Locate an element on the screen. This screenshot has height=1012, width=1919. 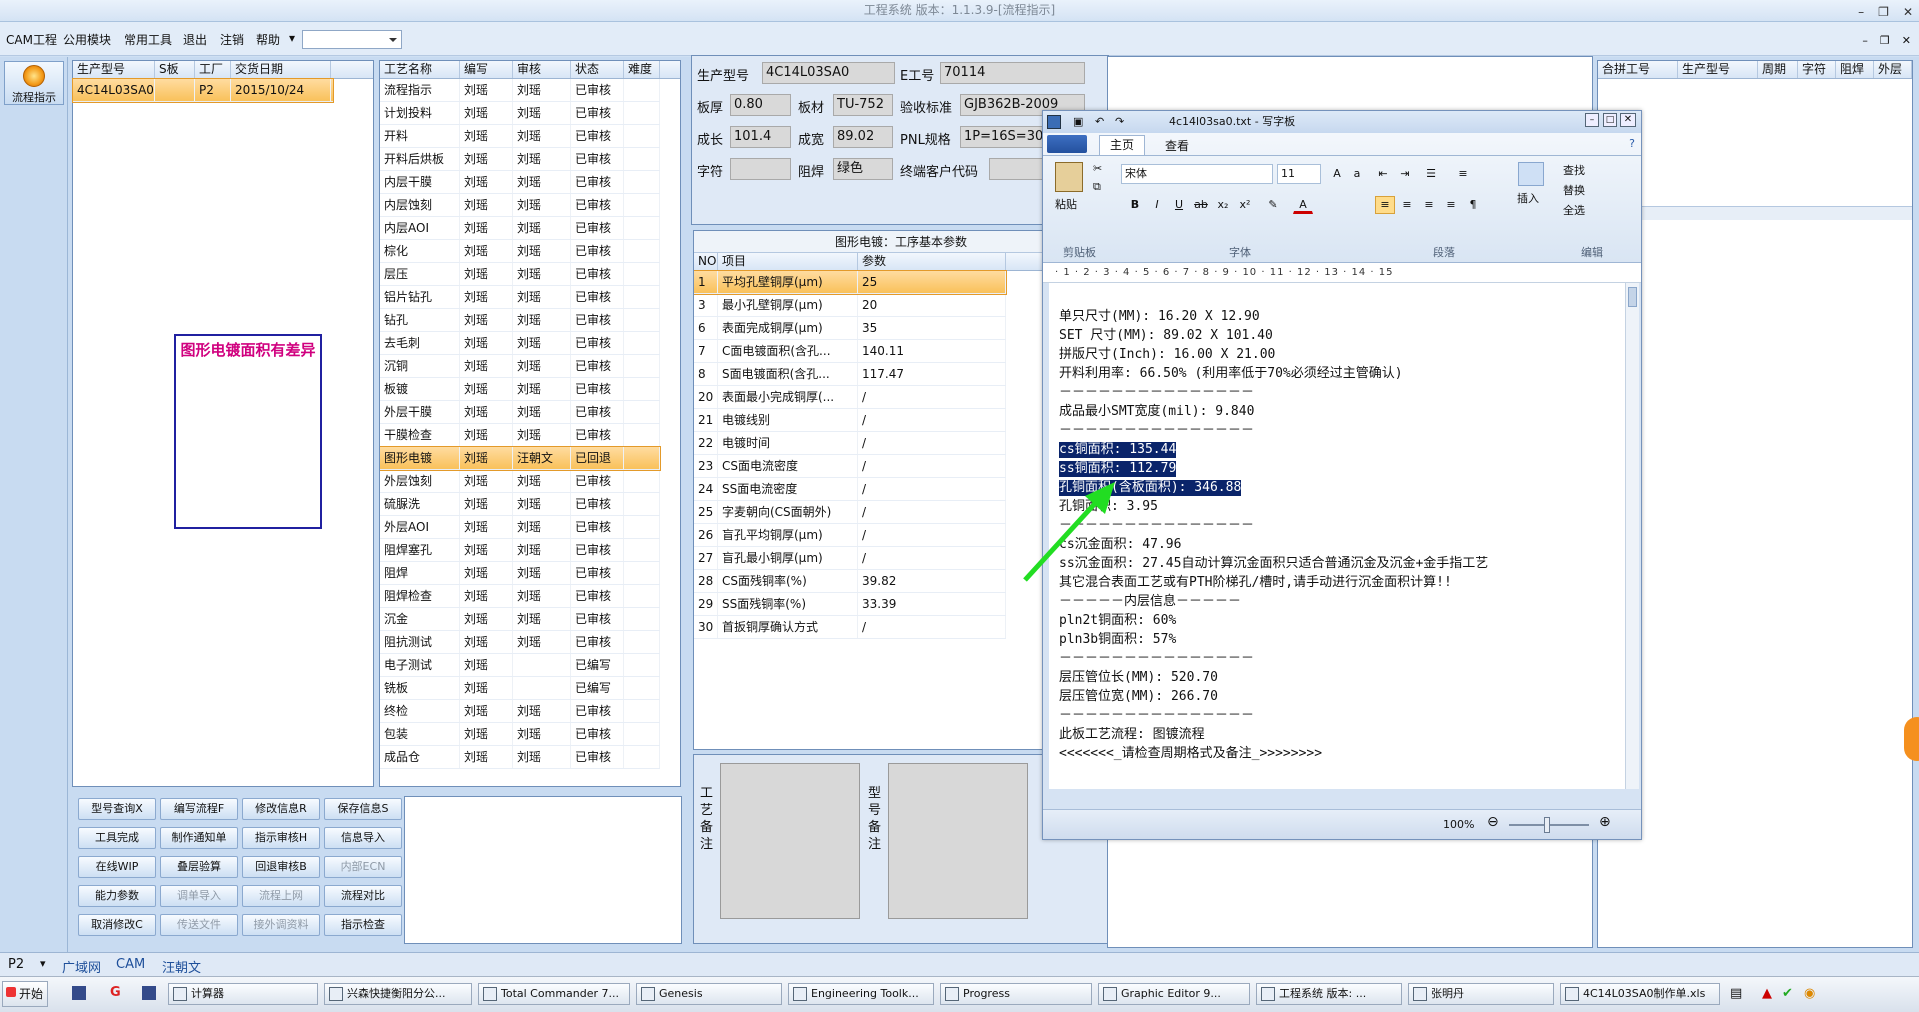
wp-close-icon: ✕ is located at coordinates (1628, 120).